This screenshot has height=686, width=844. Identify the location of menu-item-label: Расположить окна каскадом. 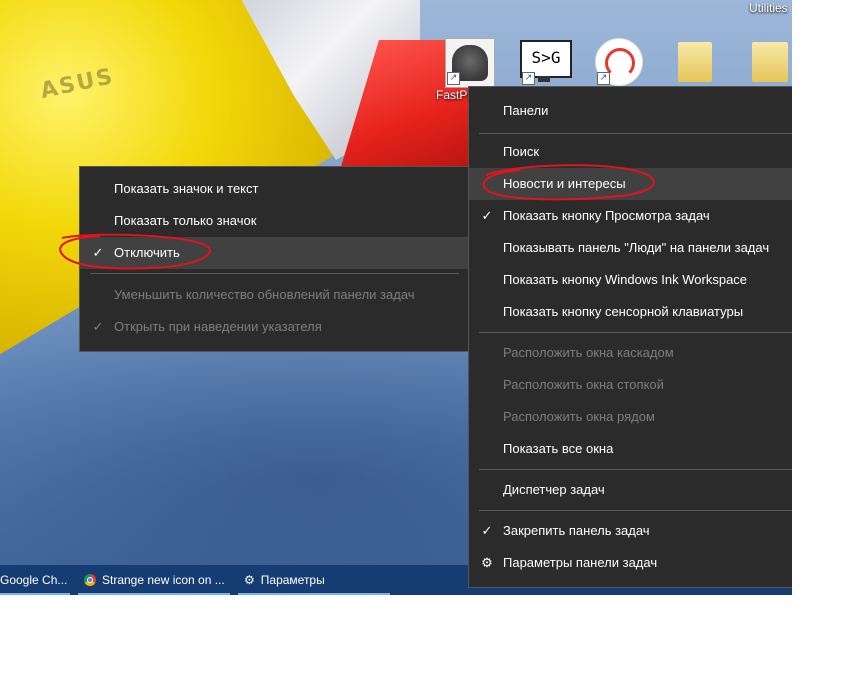
(588, 352).